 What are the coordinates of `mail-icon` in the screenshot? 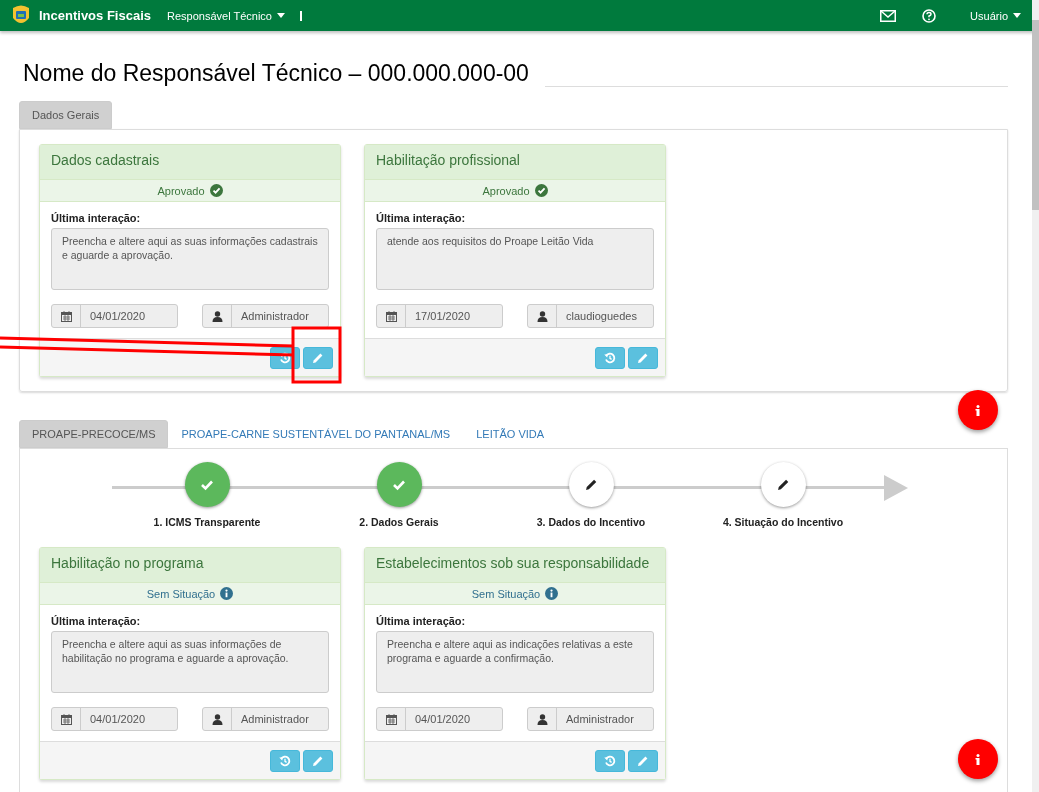 It's located at (888, 15).